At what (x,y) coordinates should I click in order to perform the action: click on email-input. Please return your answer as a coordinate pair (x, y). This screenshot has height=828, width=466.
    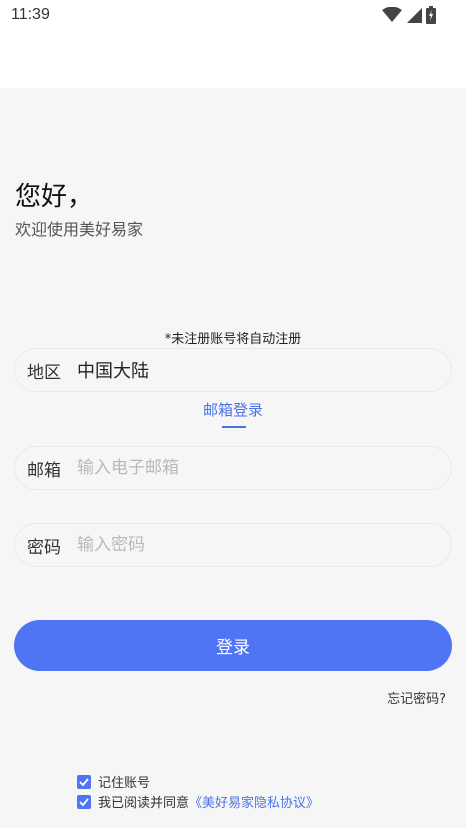
    Looking at the image, I should click on (264, 468).